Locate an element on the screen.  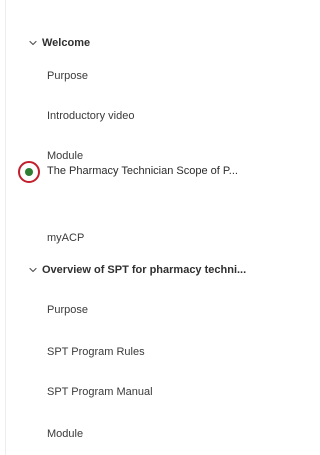
outline-item-label: SPT Program Manual is located at coordinates (100, 392).